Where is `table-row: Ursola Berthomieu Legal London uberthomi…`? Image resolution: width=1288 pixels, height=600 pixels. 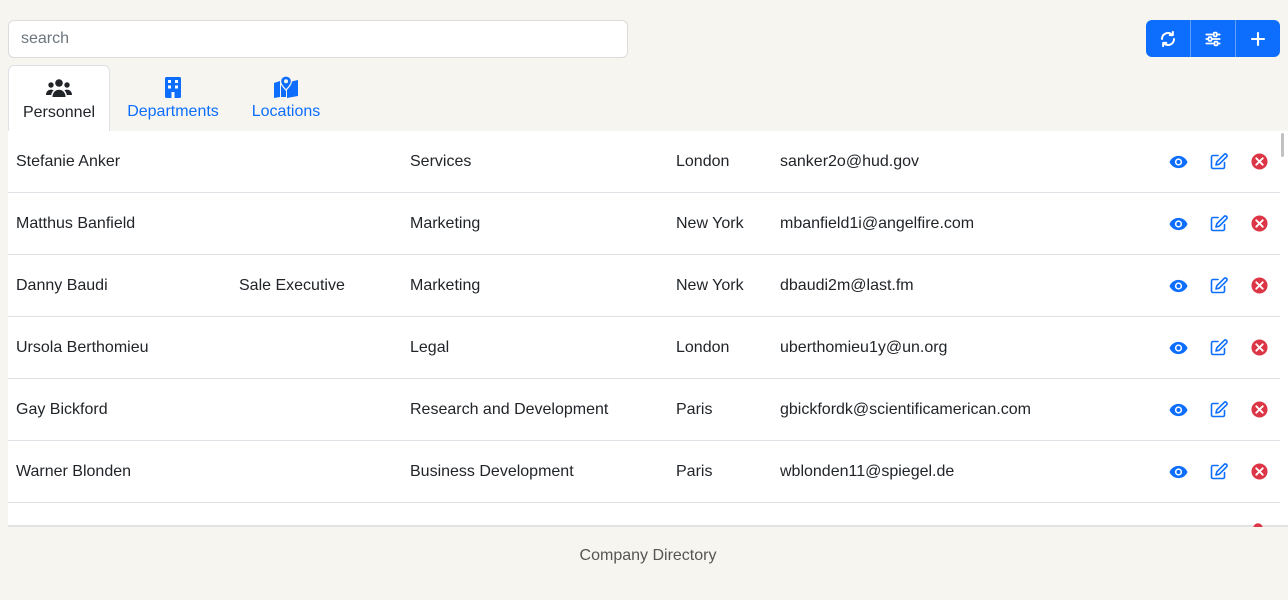
table-row: Ursola Berthomieu Legal London uberthomi… is located at coordinates (644, 348).